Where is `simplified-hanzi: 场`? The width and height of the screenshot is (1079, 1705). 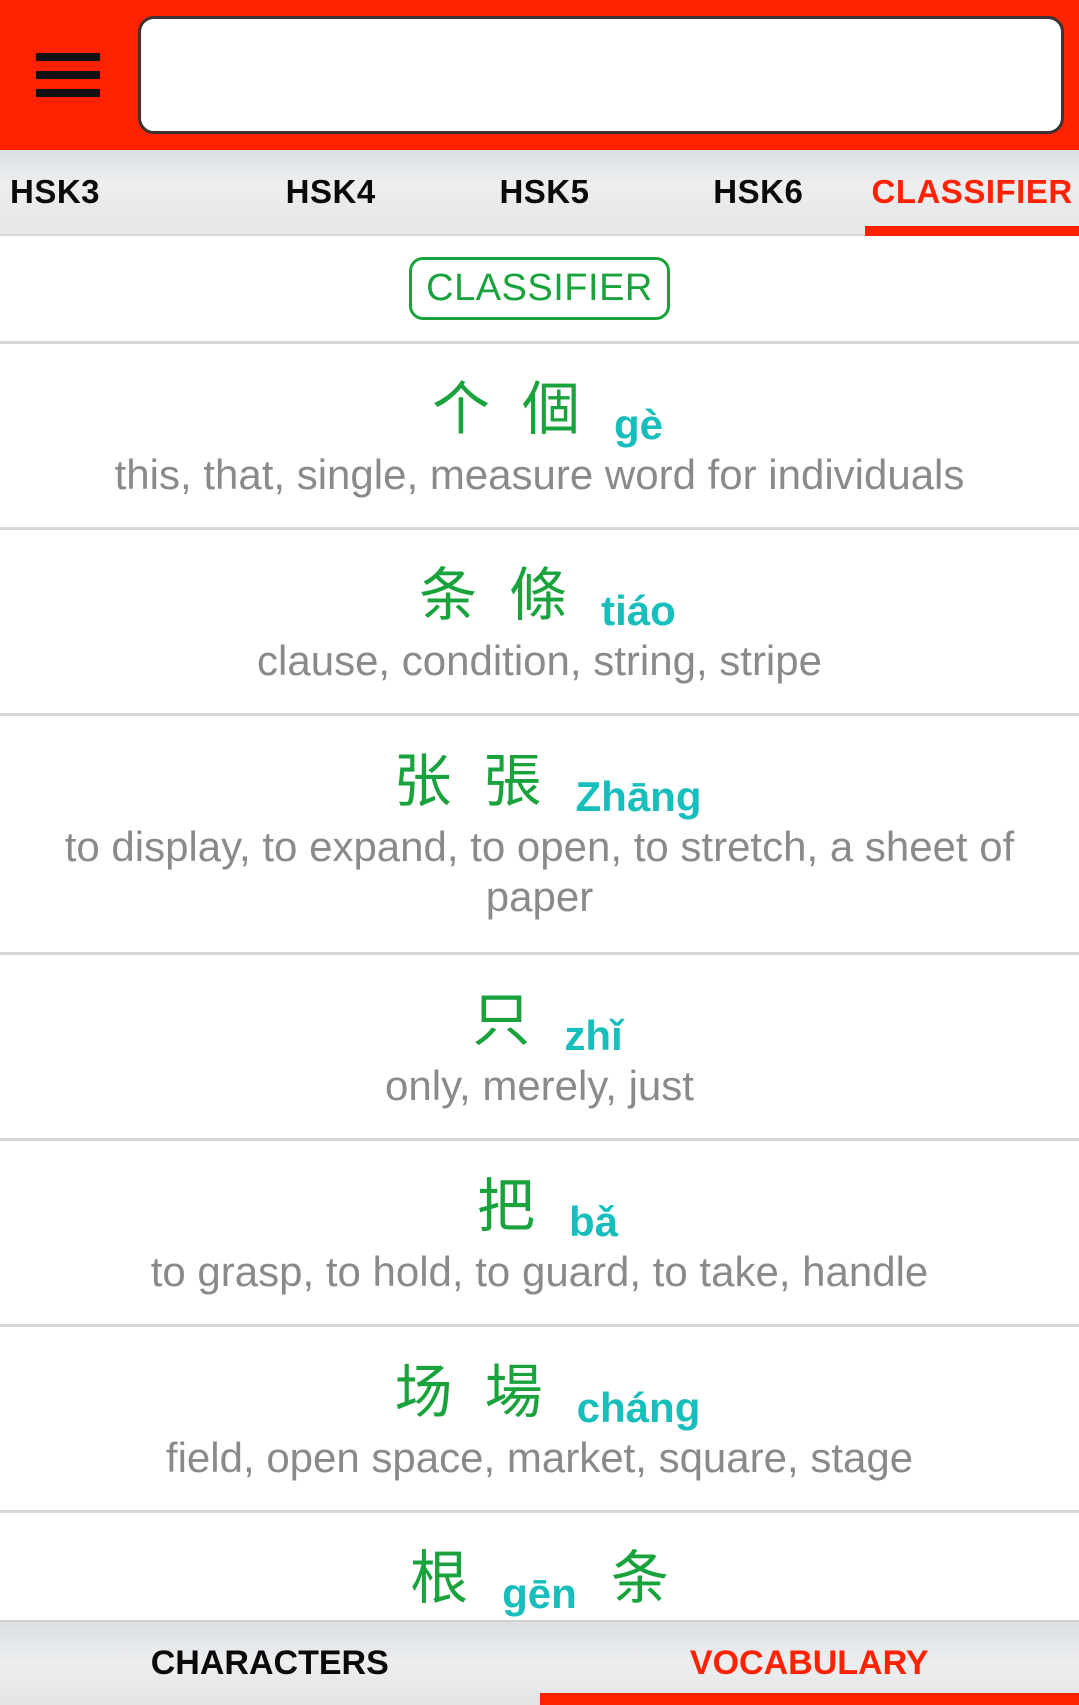
simplified-hanzi: 场 is located at coordinates (423, 1392).